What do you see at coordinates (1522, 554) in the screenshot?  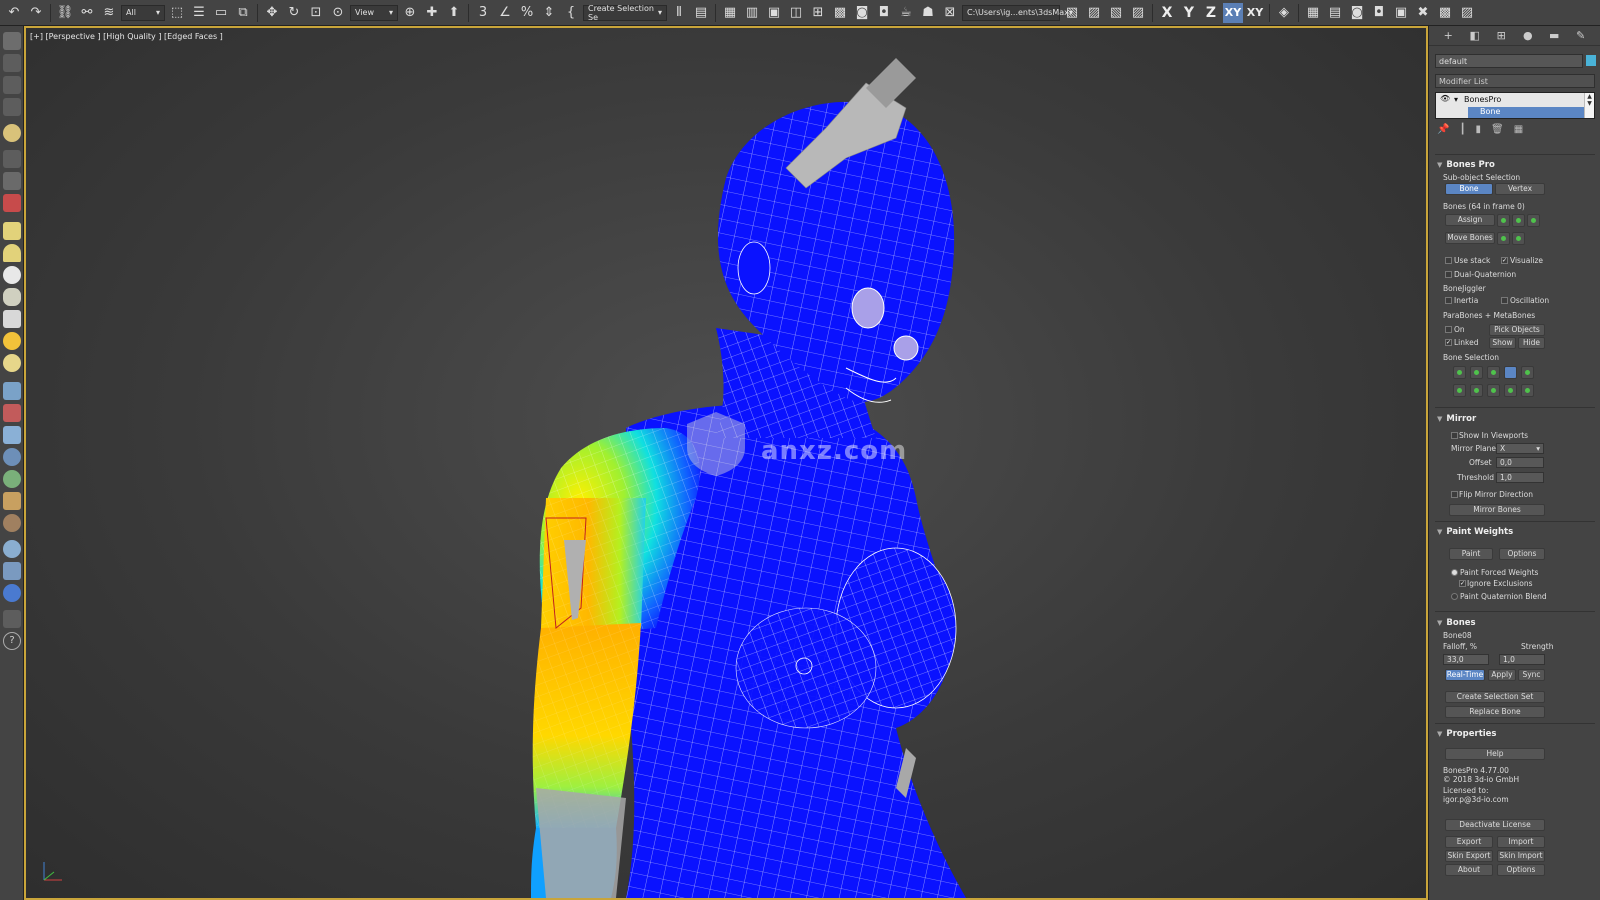 I see `paint-options-button: Options` at bounding box center [1522, 554].